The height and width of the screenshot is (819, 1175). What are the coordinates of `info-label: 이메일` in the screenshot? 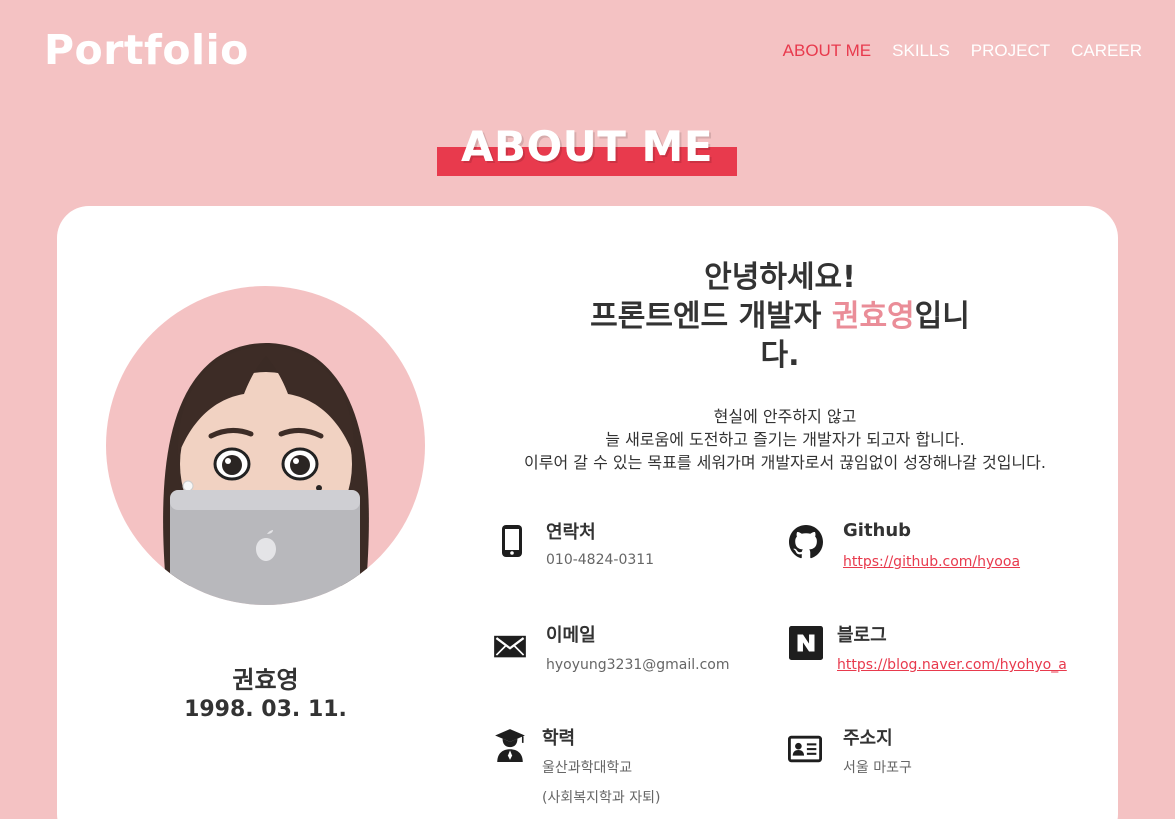 It's located at (571, 635).